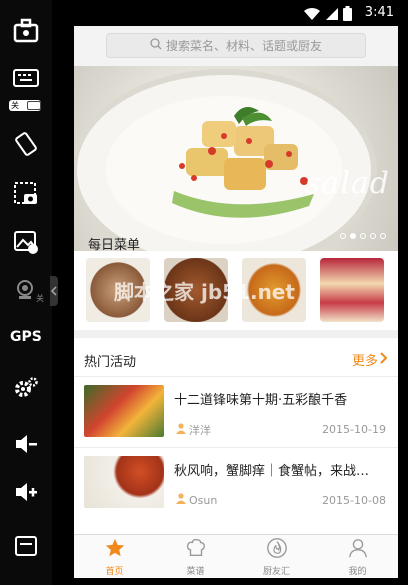  I want to click on flame-icon, so click(277, 549).